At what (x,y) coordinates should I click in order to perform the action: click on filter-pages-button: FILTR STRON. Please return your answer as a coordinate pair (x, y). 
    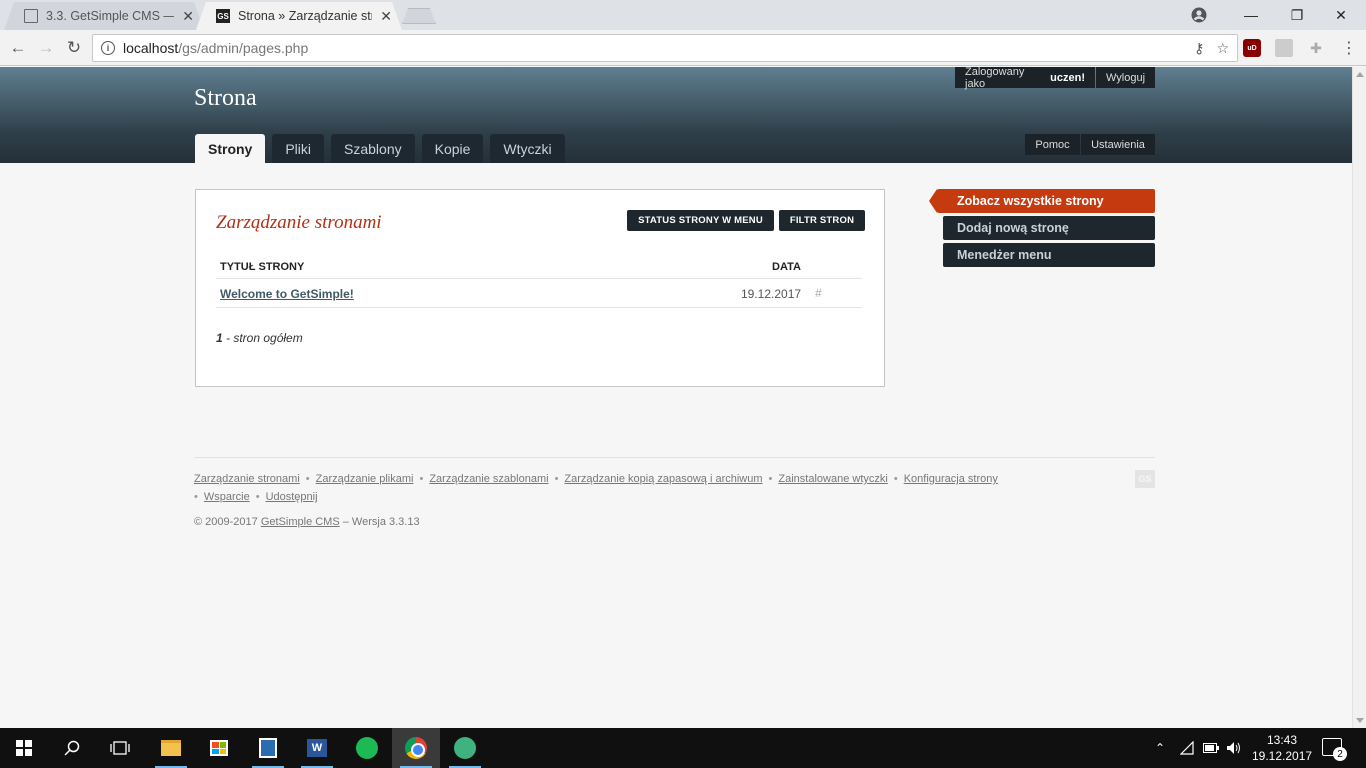
    Looking at the image, I should click on (822, 220).